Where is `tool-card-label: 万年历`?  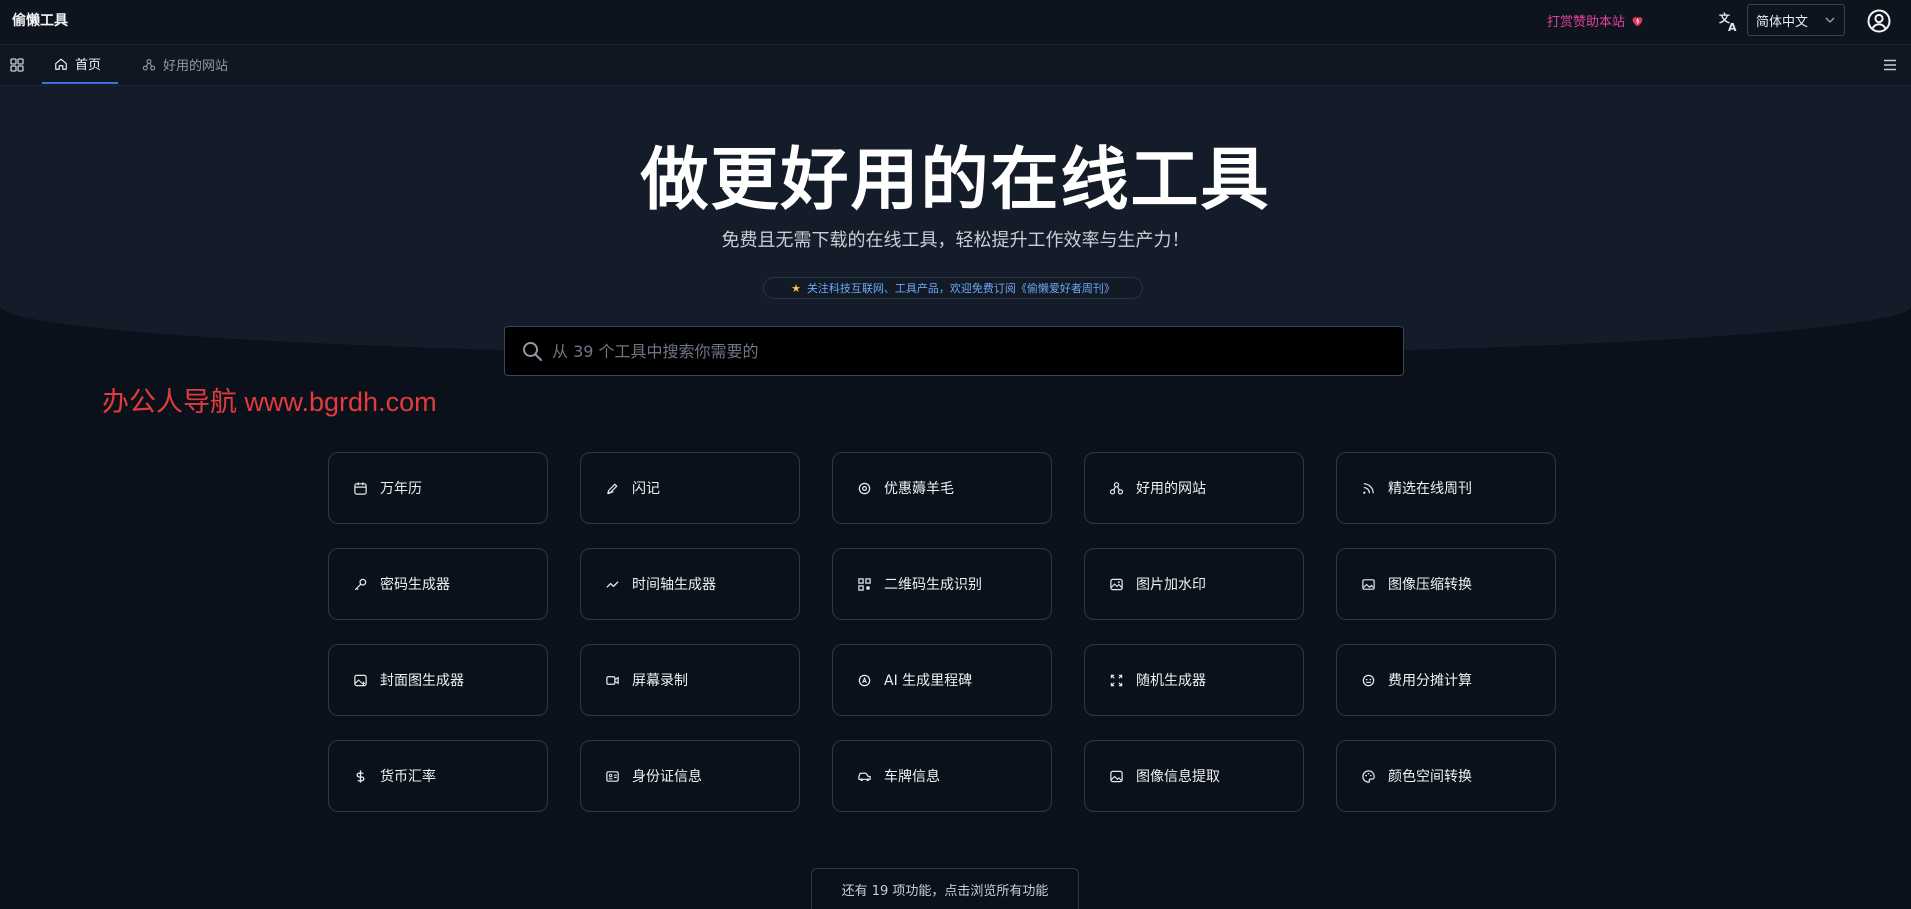 tool-card-label: 万年历 is located at coordinates (401, 489).